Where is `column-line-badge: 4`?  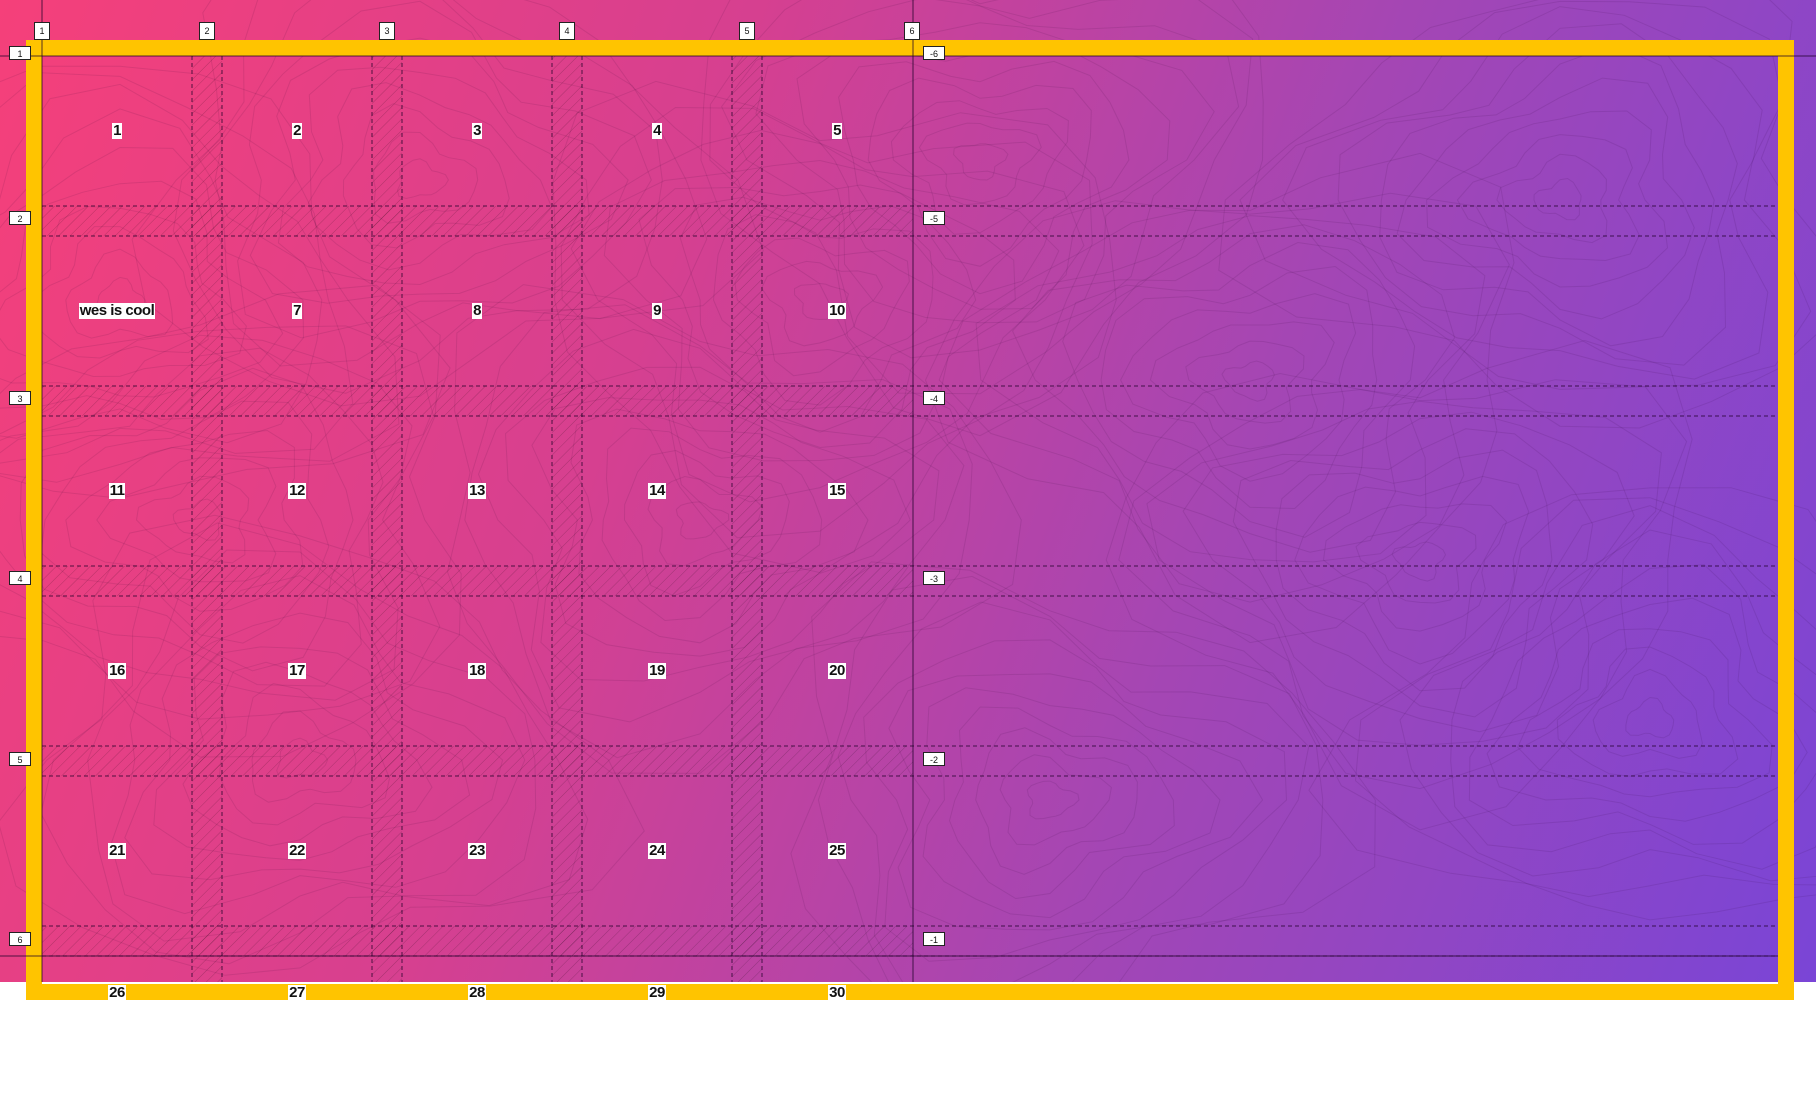
column-line-badge: 4 is located at coordinates (567, 31).